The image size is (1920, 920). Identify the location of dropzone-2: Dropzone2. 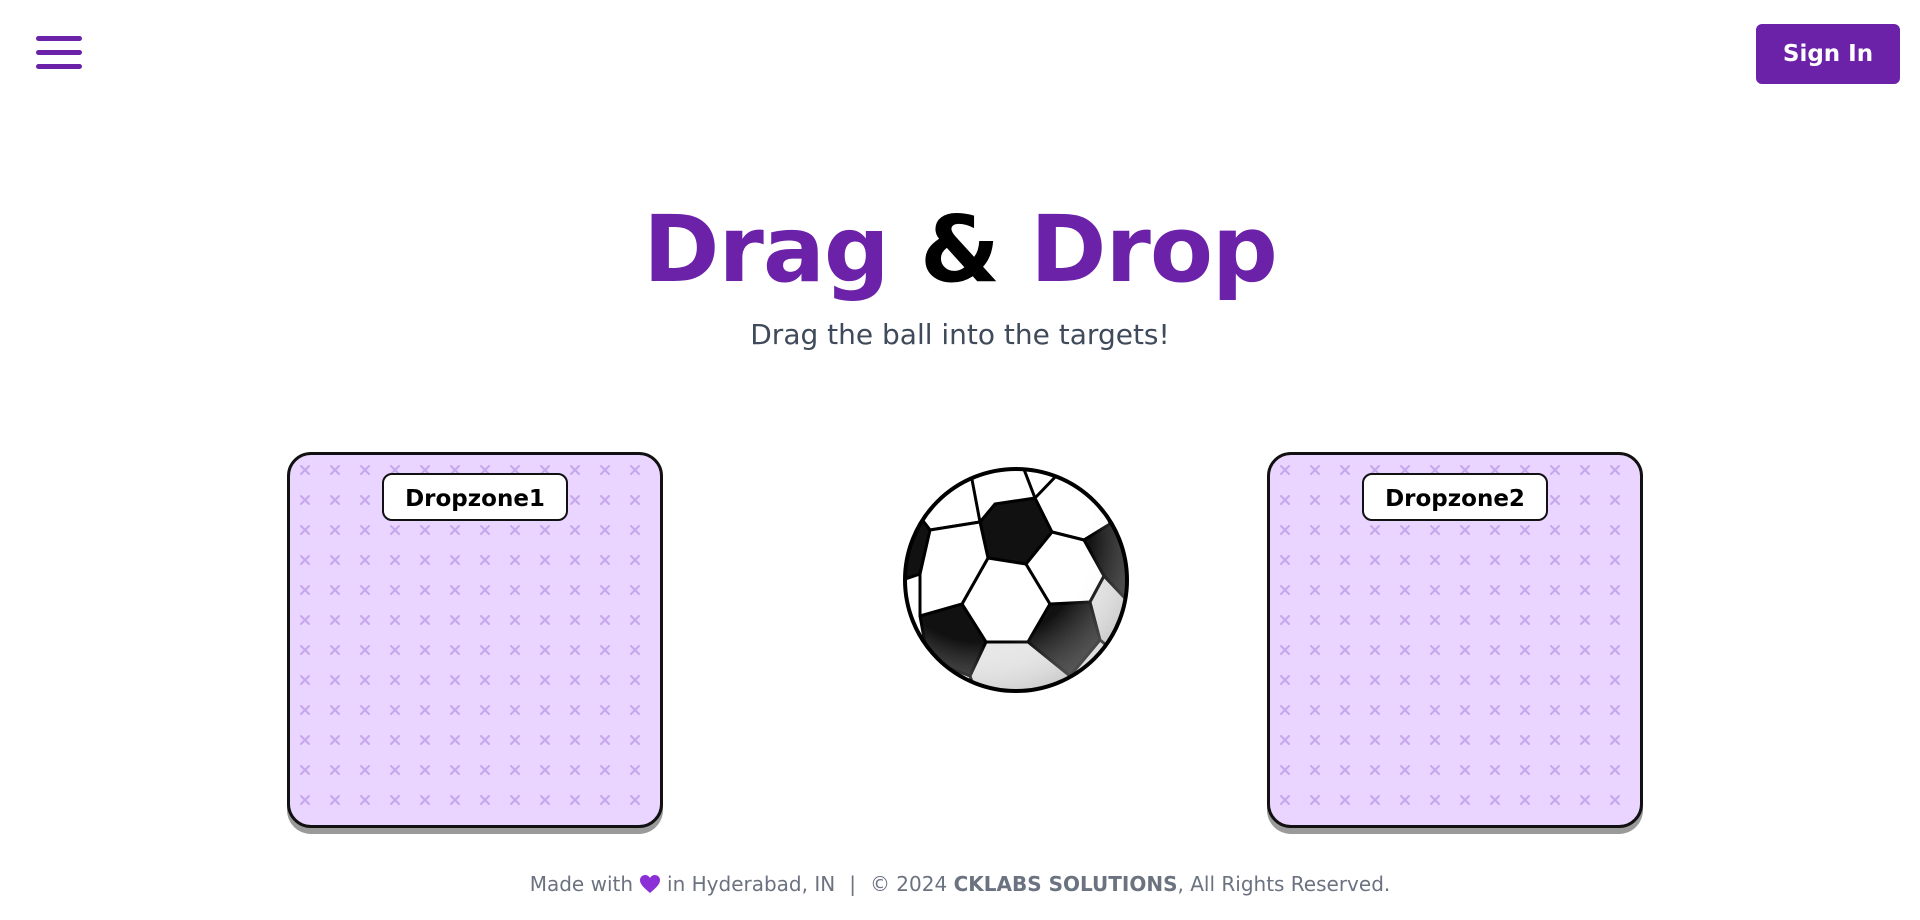
(1455, 640).